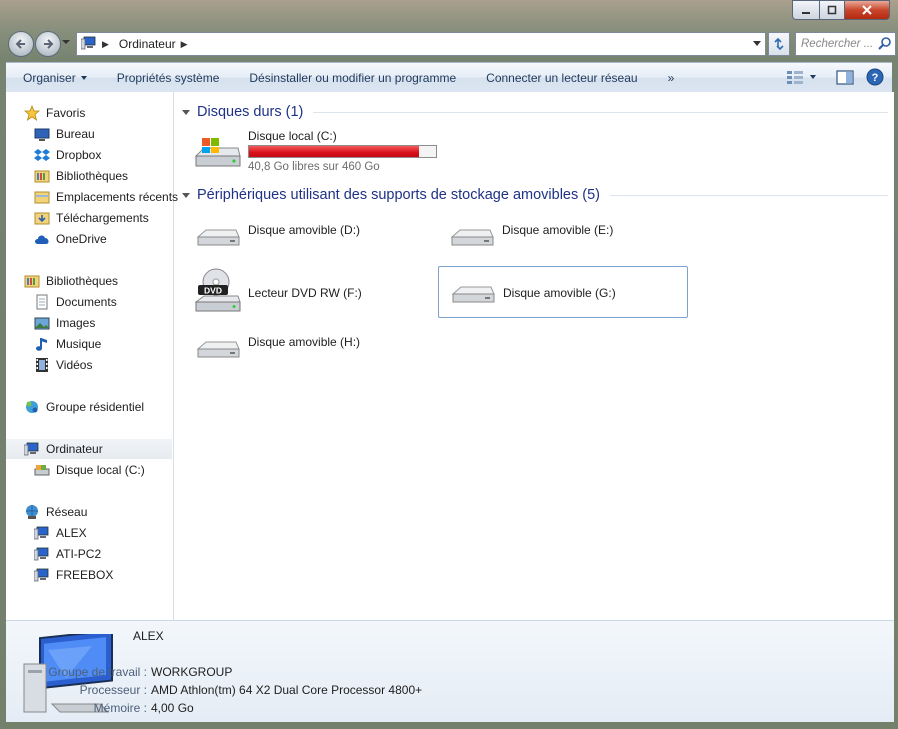 The height and width of the screenshot is (729, 898). Describe the element at coordinates (305, 293) in the screenshot. I see `drive-name: Lecteur DVD RW (F:)` at that location.